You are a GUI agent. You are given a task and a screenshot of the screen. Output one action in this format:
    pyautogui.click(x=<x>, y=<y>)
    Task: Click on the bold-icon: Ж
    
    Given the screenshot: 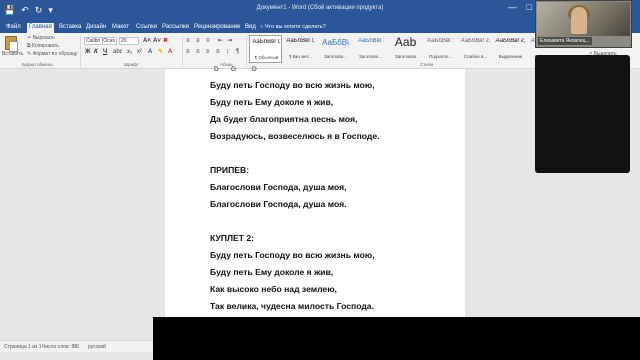 What is the action you would take?
    pyautogui.click(x=87, y=52)
    